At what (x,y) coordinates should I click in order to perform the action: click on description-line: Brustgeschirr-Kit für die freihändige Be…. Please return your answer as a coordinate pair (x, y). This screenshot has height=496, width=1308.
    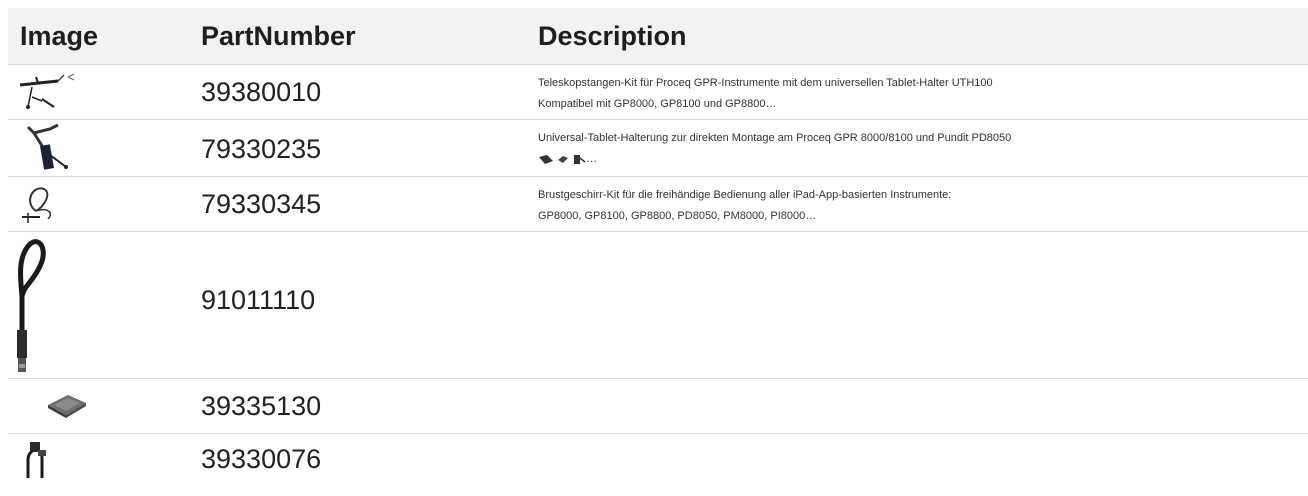
    Looking at the image, I should click on (745, 195).